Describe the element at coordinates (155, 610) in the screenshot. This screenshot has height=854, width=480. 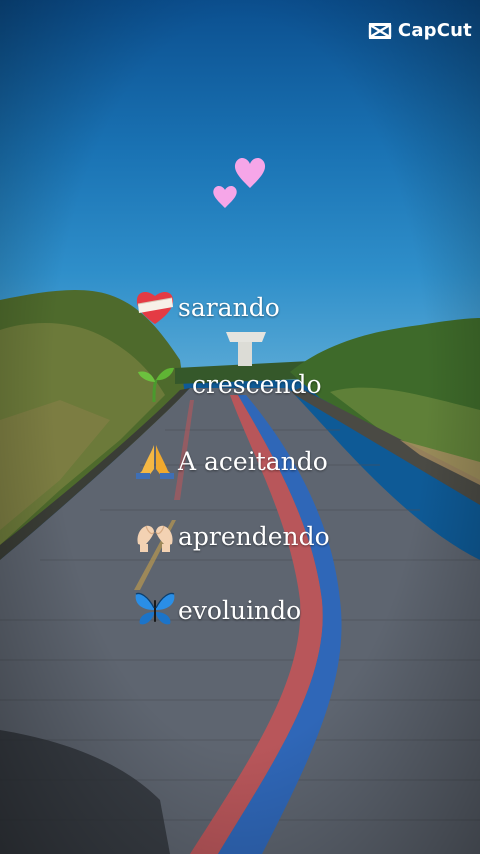
I see `butterfly-icon` at that location.